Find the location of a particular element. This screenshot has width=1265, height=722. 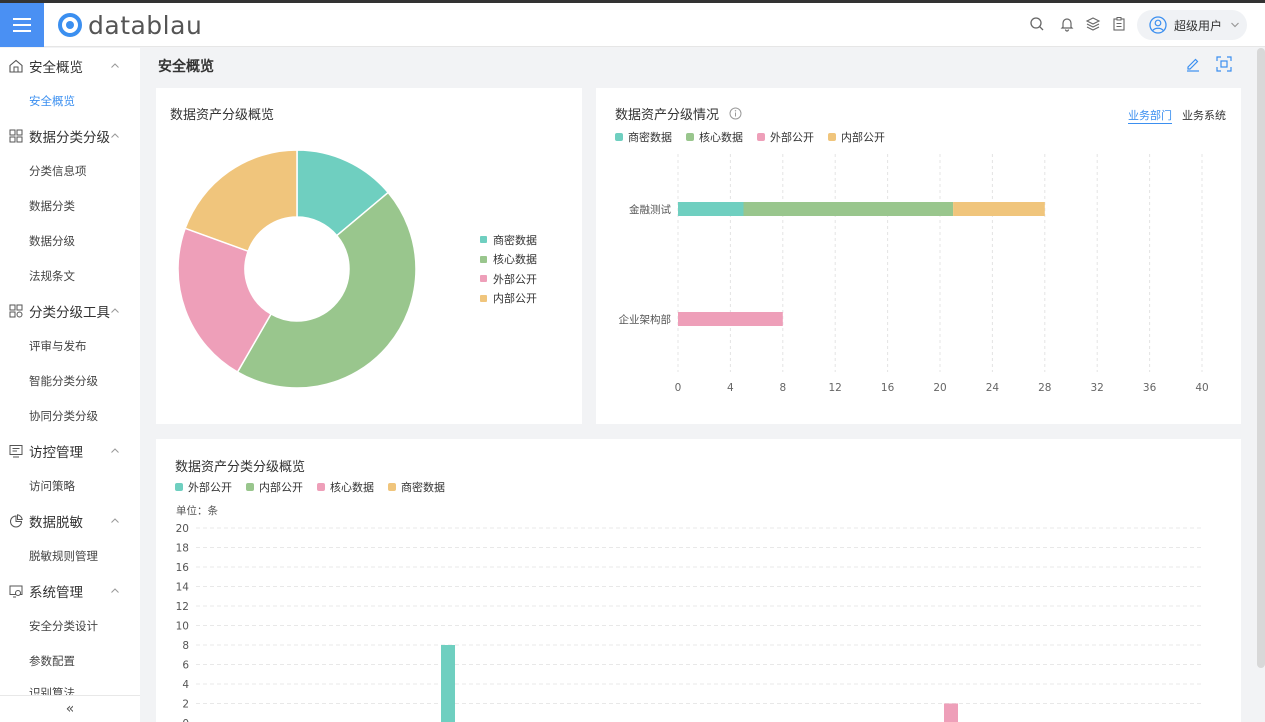

sidebar-group-data-classification: 数据分类分级 is located at coordinates (70, 135).